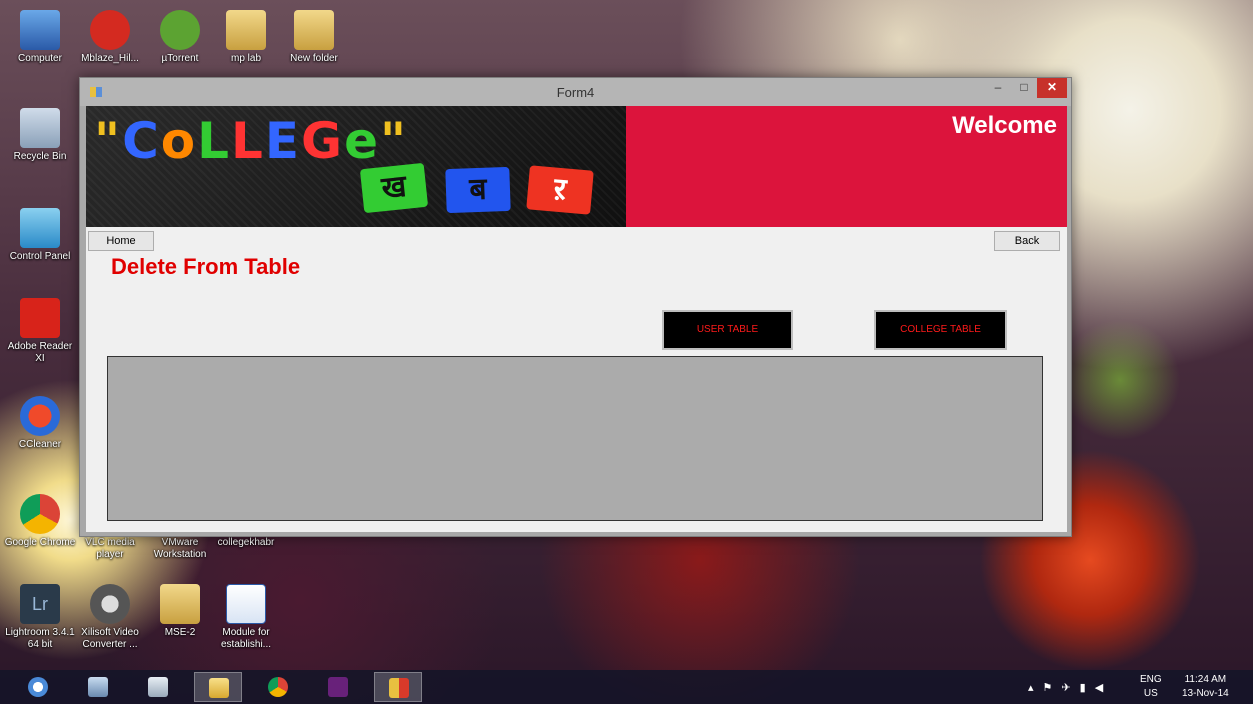 Image resolution: width=1253 pixels, height=704 pixels. I want to click on flag-icon: ⚑, so click(1052, 688).